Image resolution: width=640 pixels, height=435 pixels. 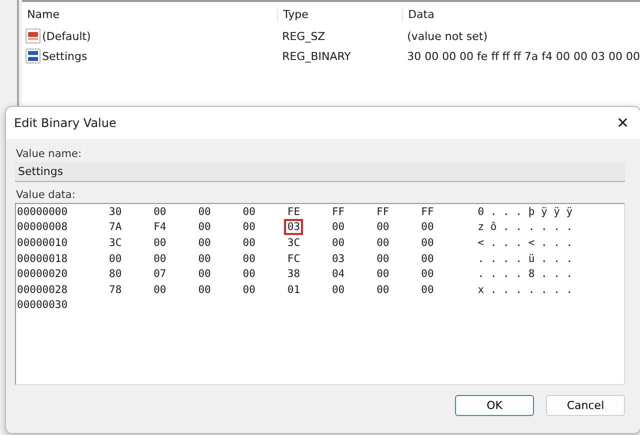 I want to click on binary-value-icon, so click(x=33, y=56).